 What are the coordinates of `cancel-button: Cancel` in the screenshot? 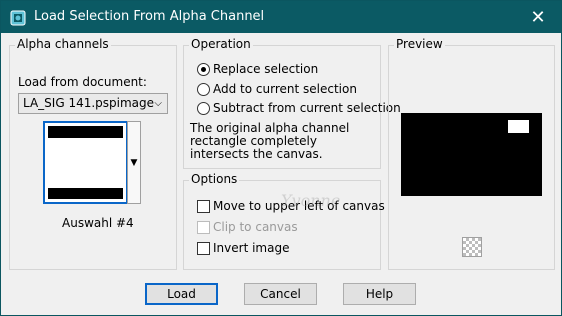 It's located at (280, 294).